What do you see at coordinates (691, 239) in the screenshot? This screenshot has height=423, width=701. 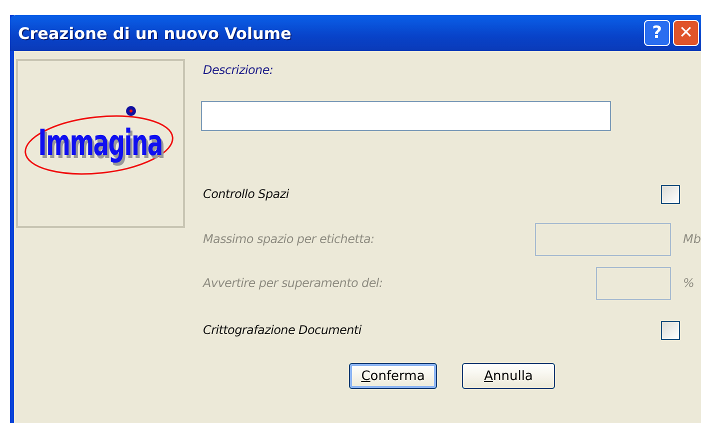 I see `unit-label: Mb` at bounding box center [691, 239].